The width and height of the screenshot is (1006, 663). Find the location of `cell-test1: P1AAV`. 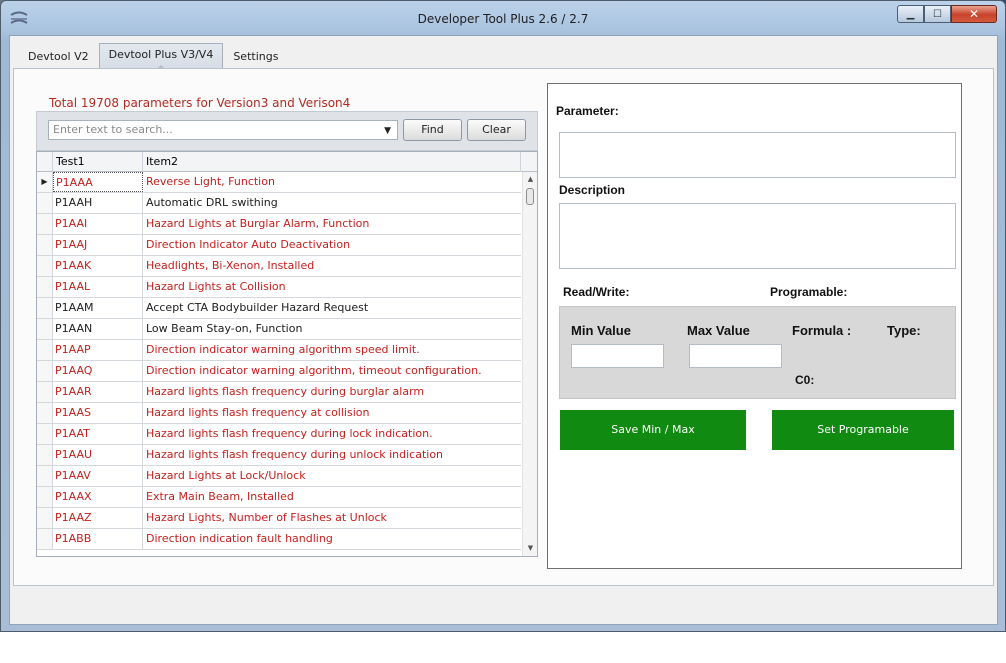

cell-test1: P1AAV is located at coordinates (98, 476).